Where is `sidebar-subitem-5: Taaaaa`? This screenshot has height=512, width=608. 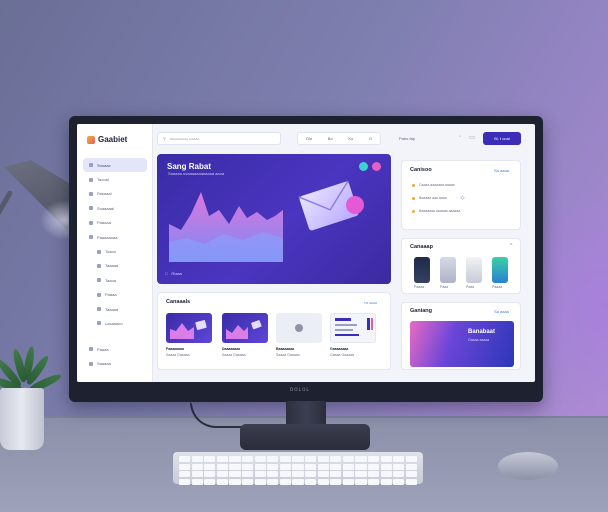 sidebar-subitem-5: Taaaaa is located at coordinates (115, 309).